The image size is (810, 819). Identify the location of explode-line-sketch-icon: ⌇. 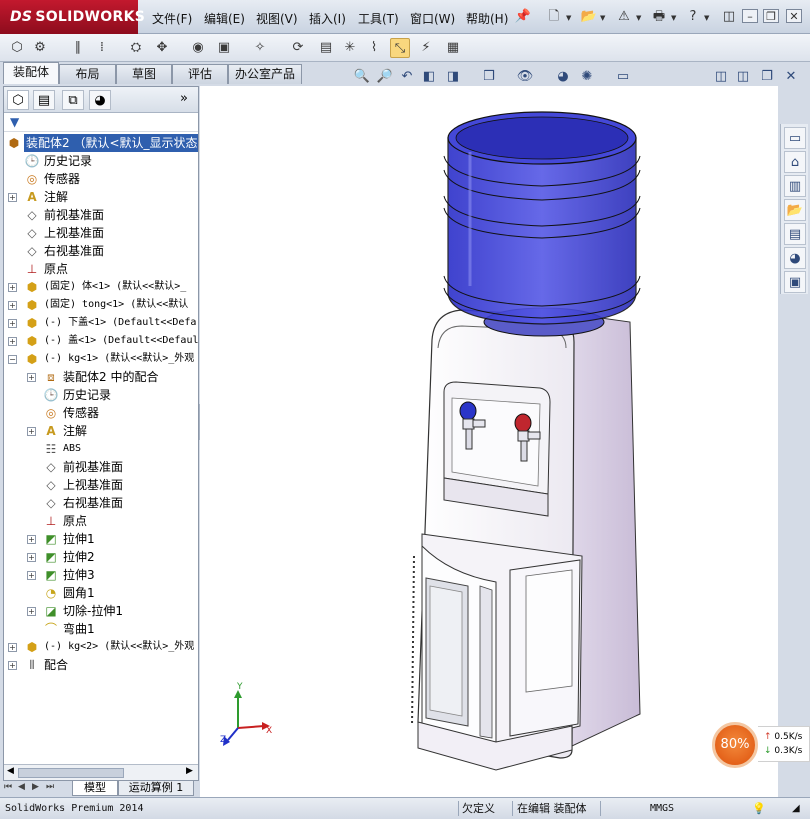
(374, 48).